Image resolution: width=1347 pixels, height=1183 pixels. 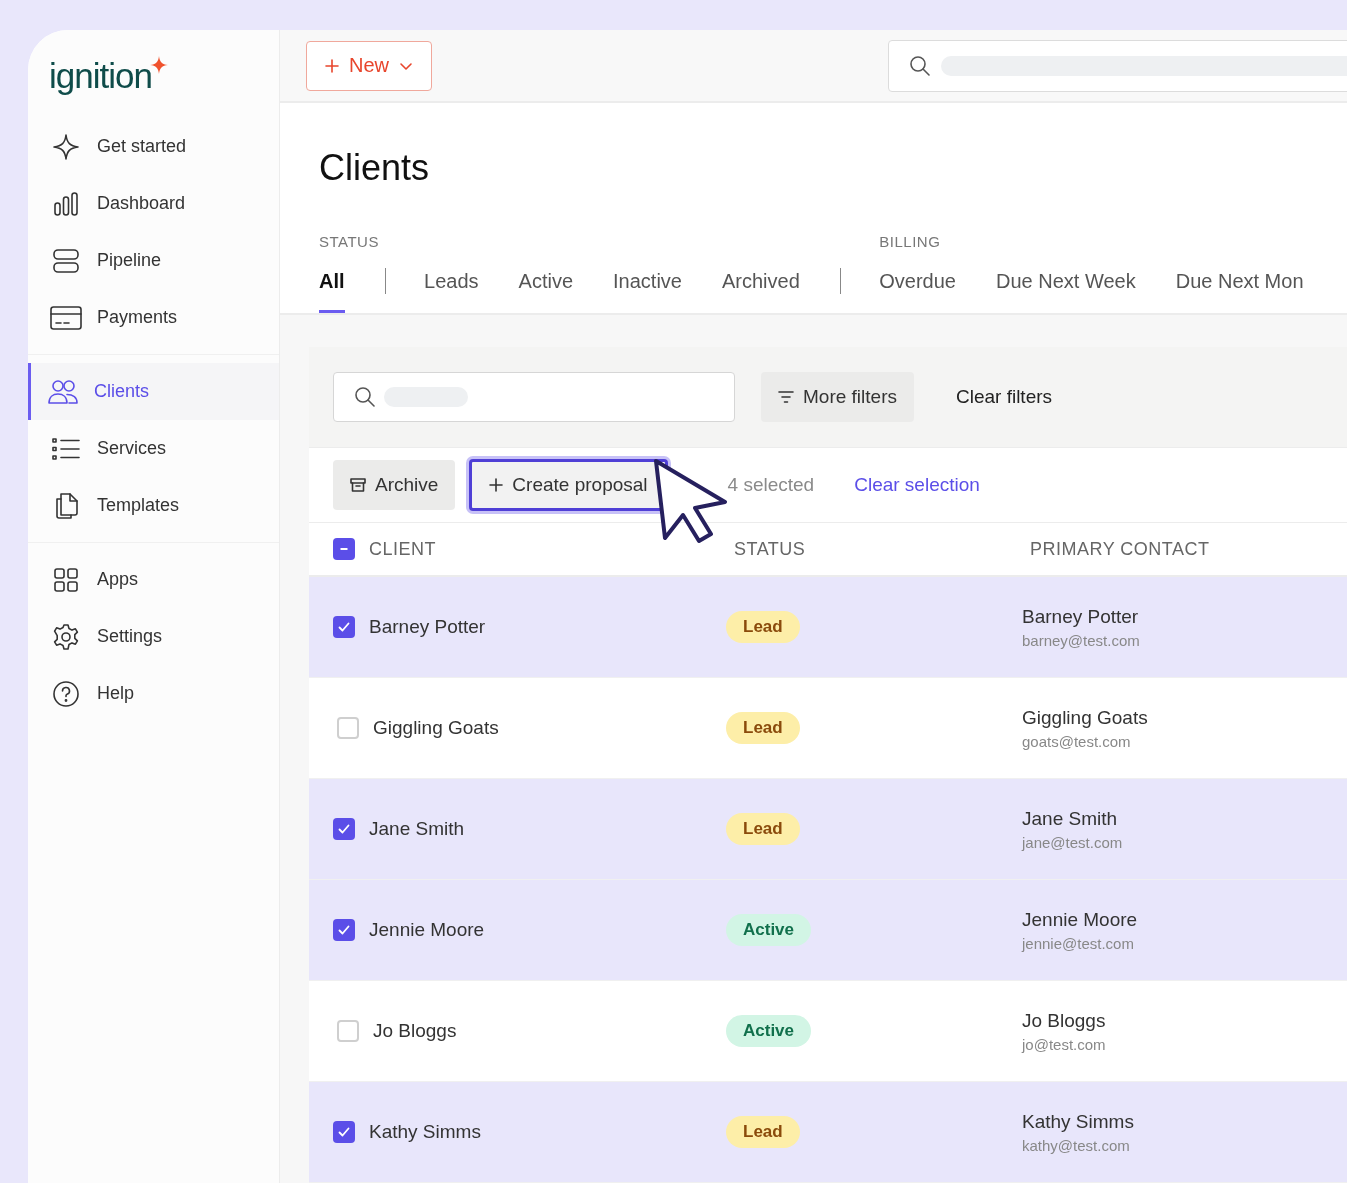 I want to click on bulk-action-button: Archive, so click(x=394, y=485).